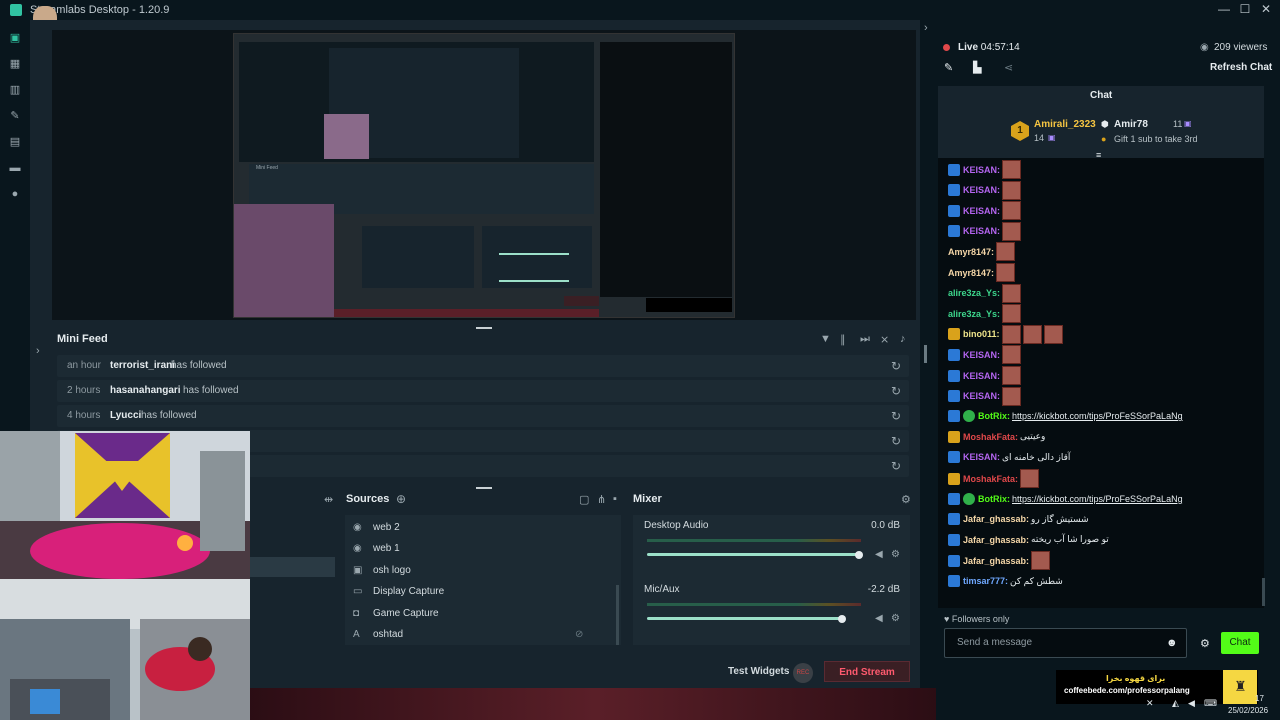  I want to click on source-item: Aoshtad, so click(378, 634).